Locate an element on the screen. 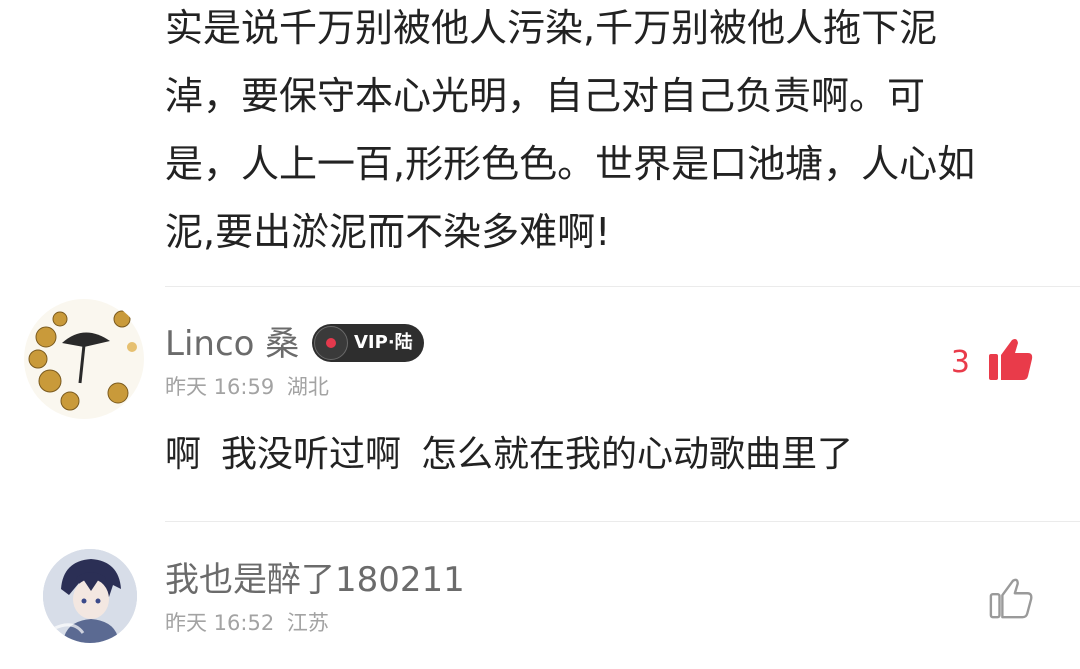  comment-location: 湖北 is located at coordinates (307, 387).